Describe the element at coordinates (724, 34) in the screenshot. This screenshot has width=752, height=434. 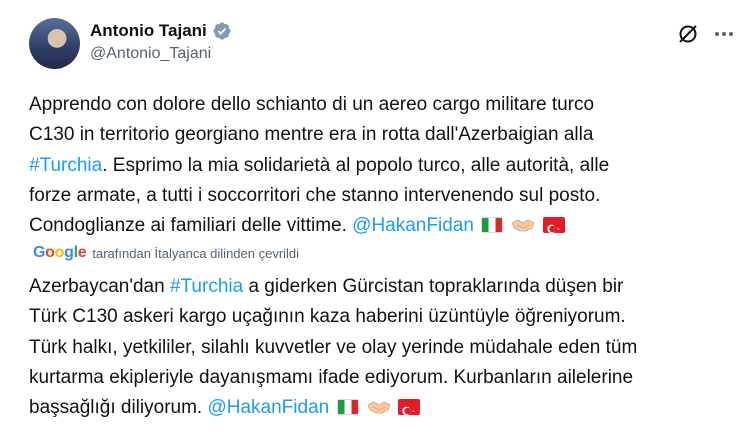
I see `more-options-icon` at that location.